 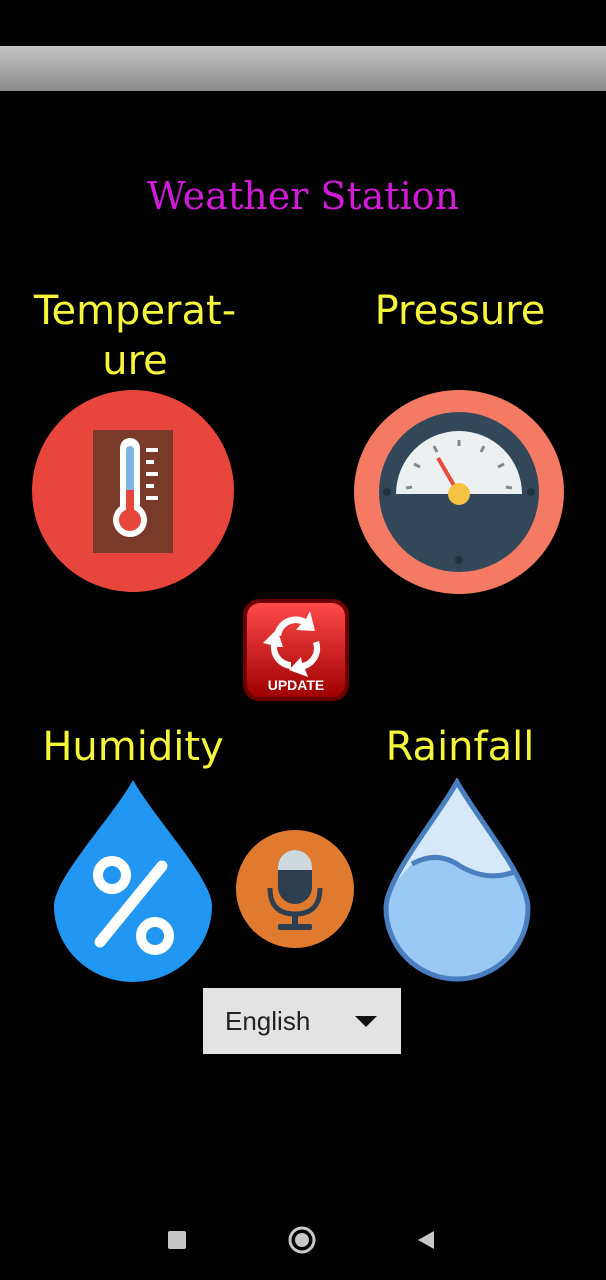 What do you see at coordinates (133, 747) in the screenshot?
I see `humidity-label: Humidity` at bounding box center [133, 747].